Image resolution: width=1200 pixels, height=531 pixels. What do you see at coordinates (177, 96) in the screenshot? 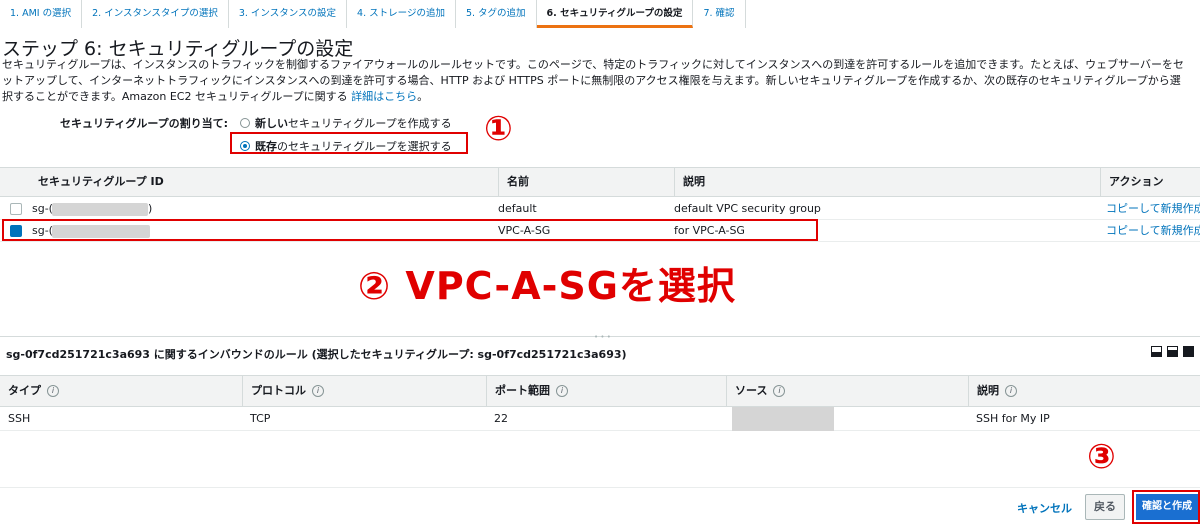
I see `description-line-3-text: 択することができます。Amazon EC2 セキュリティグループに関する` at bounding box center [177, 96].